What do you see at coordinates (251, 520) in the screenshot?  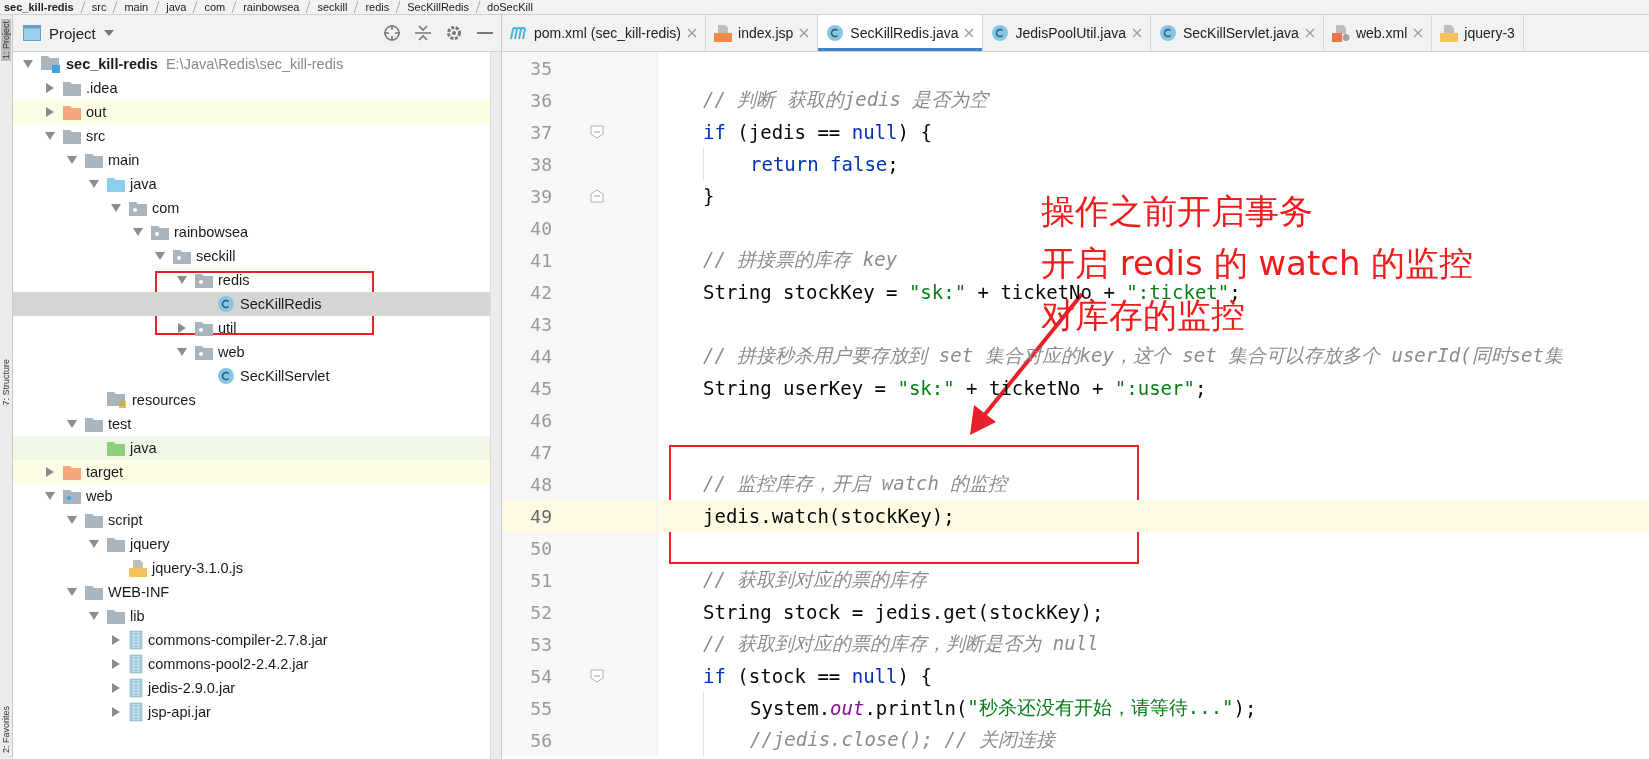 I see `tree-item: script` at bounding box center [251, 520].